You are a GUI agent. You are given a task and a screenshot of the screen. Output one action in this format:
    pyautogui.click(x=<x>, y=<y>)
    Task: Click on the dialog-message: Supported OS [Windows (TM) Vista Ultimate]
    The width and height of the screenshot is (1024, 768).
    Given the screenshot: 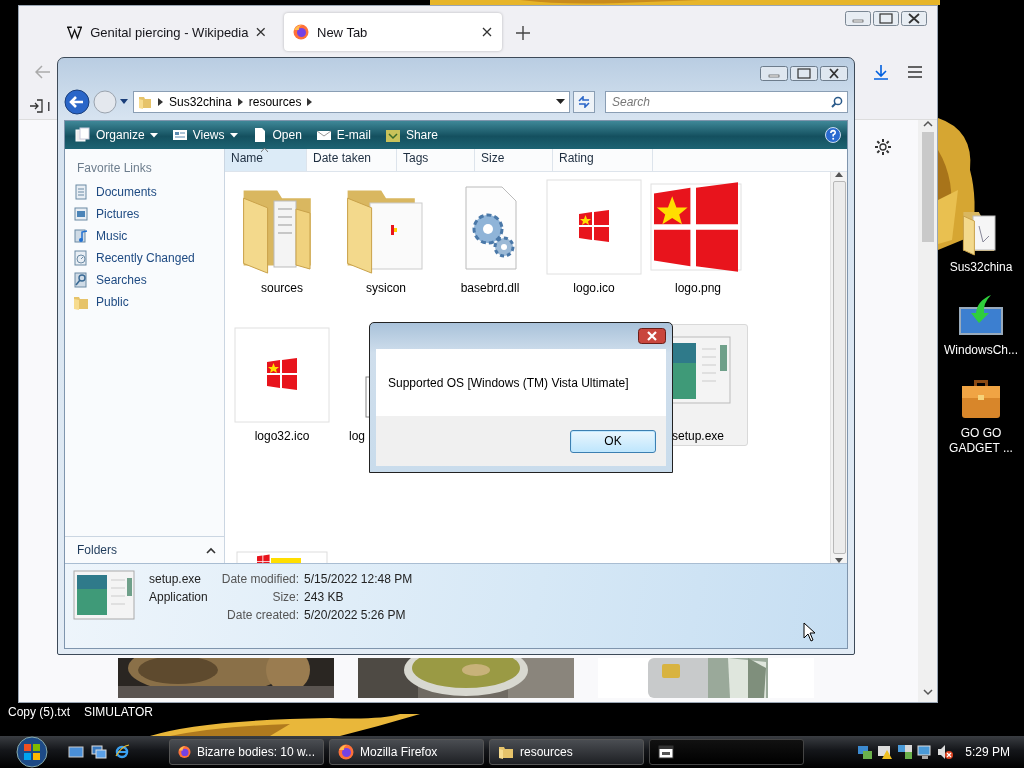 What is the action you would take?
    pyautogui.click(x=508, y=382)
    